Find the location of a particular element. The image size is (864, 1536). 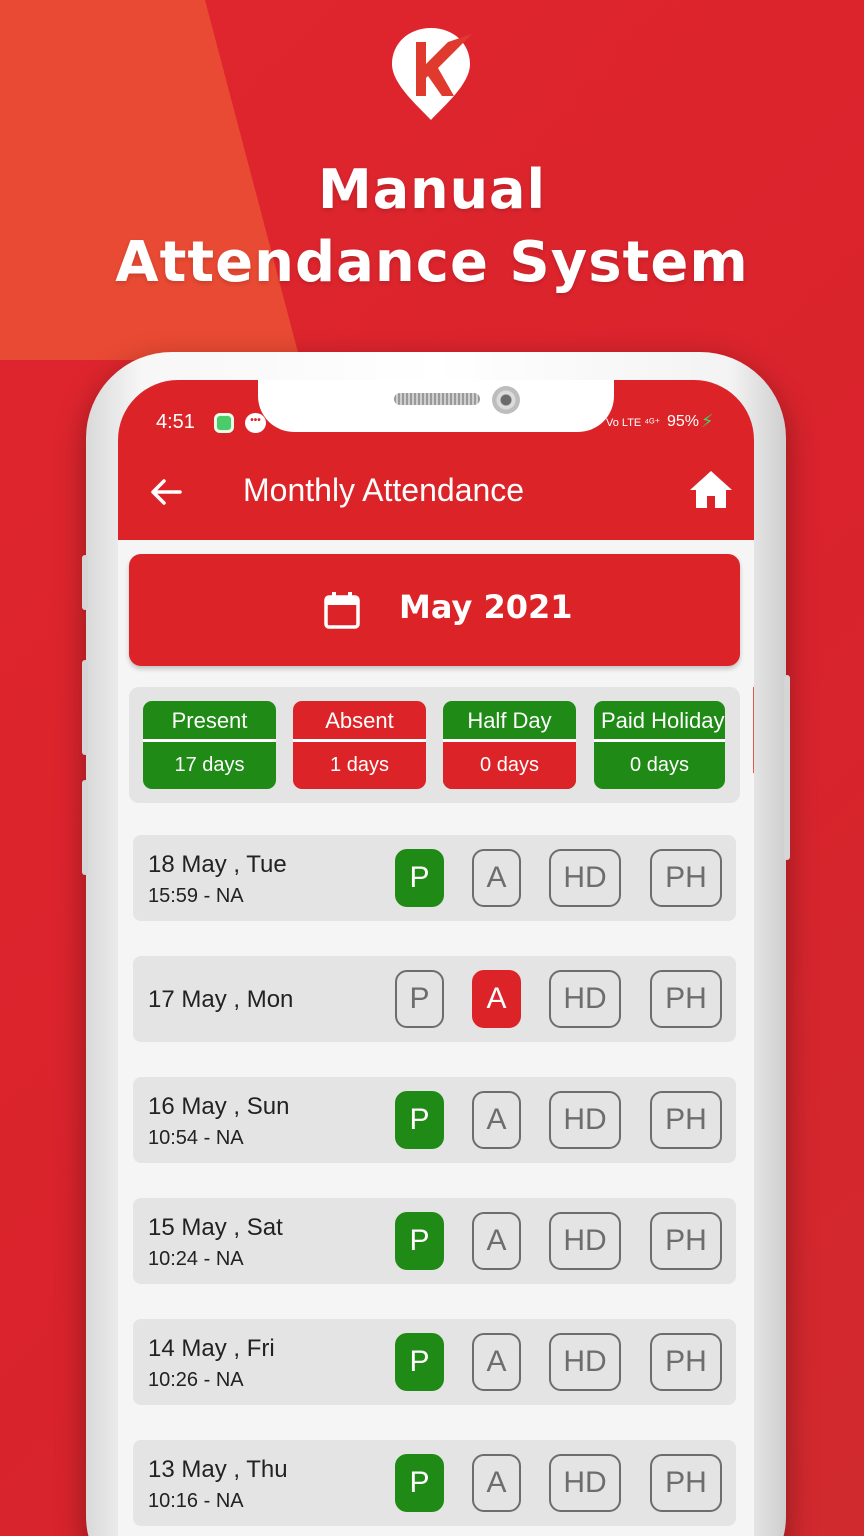

summary-present: Present 17 days is located at coordinates (209, 745).